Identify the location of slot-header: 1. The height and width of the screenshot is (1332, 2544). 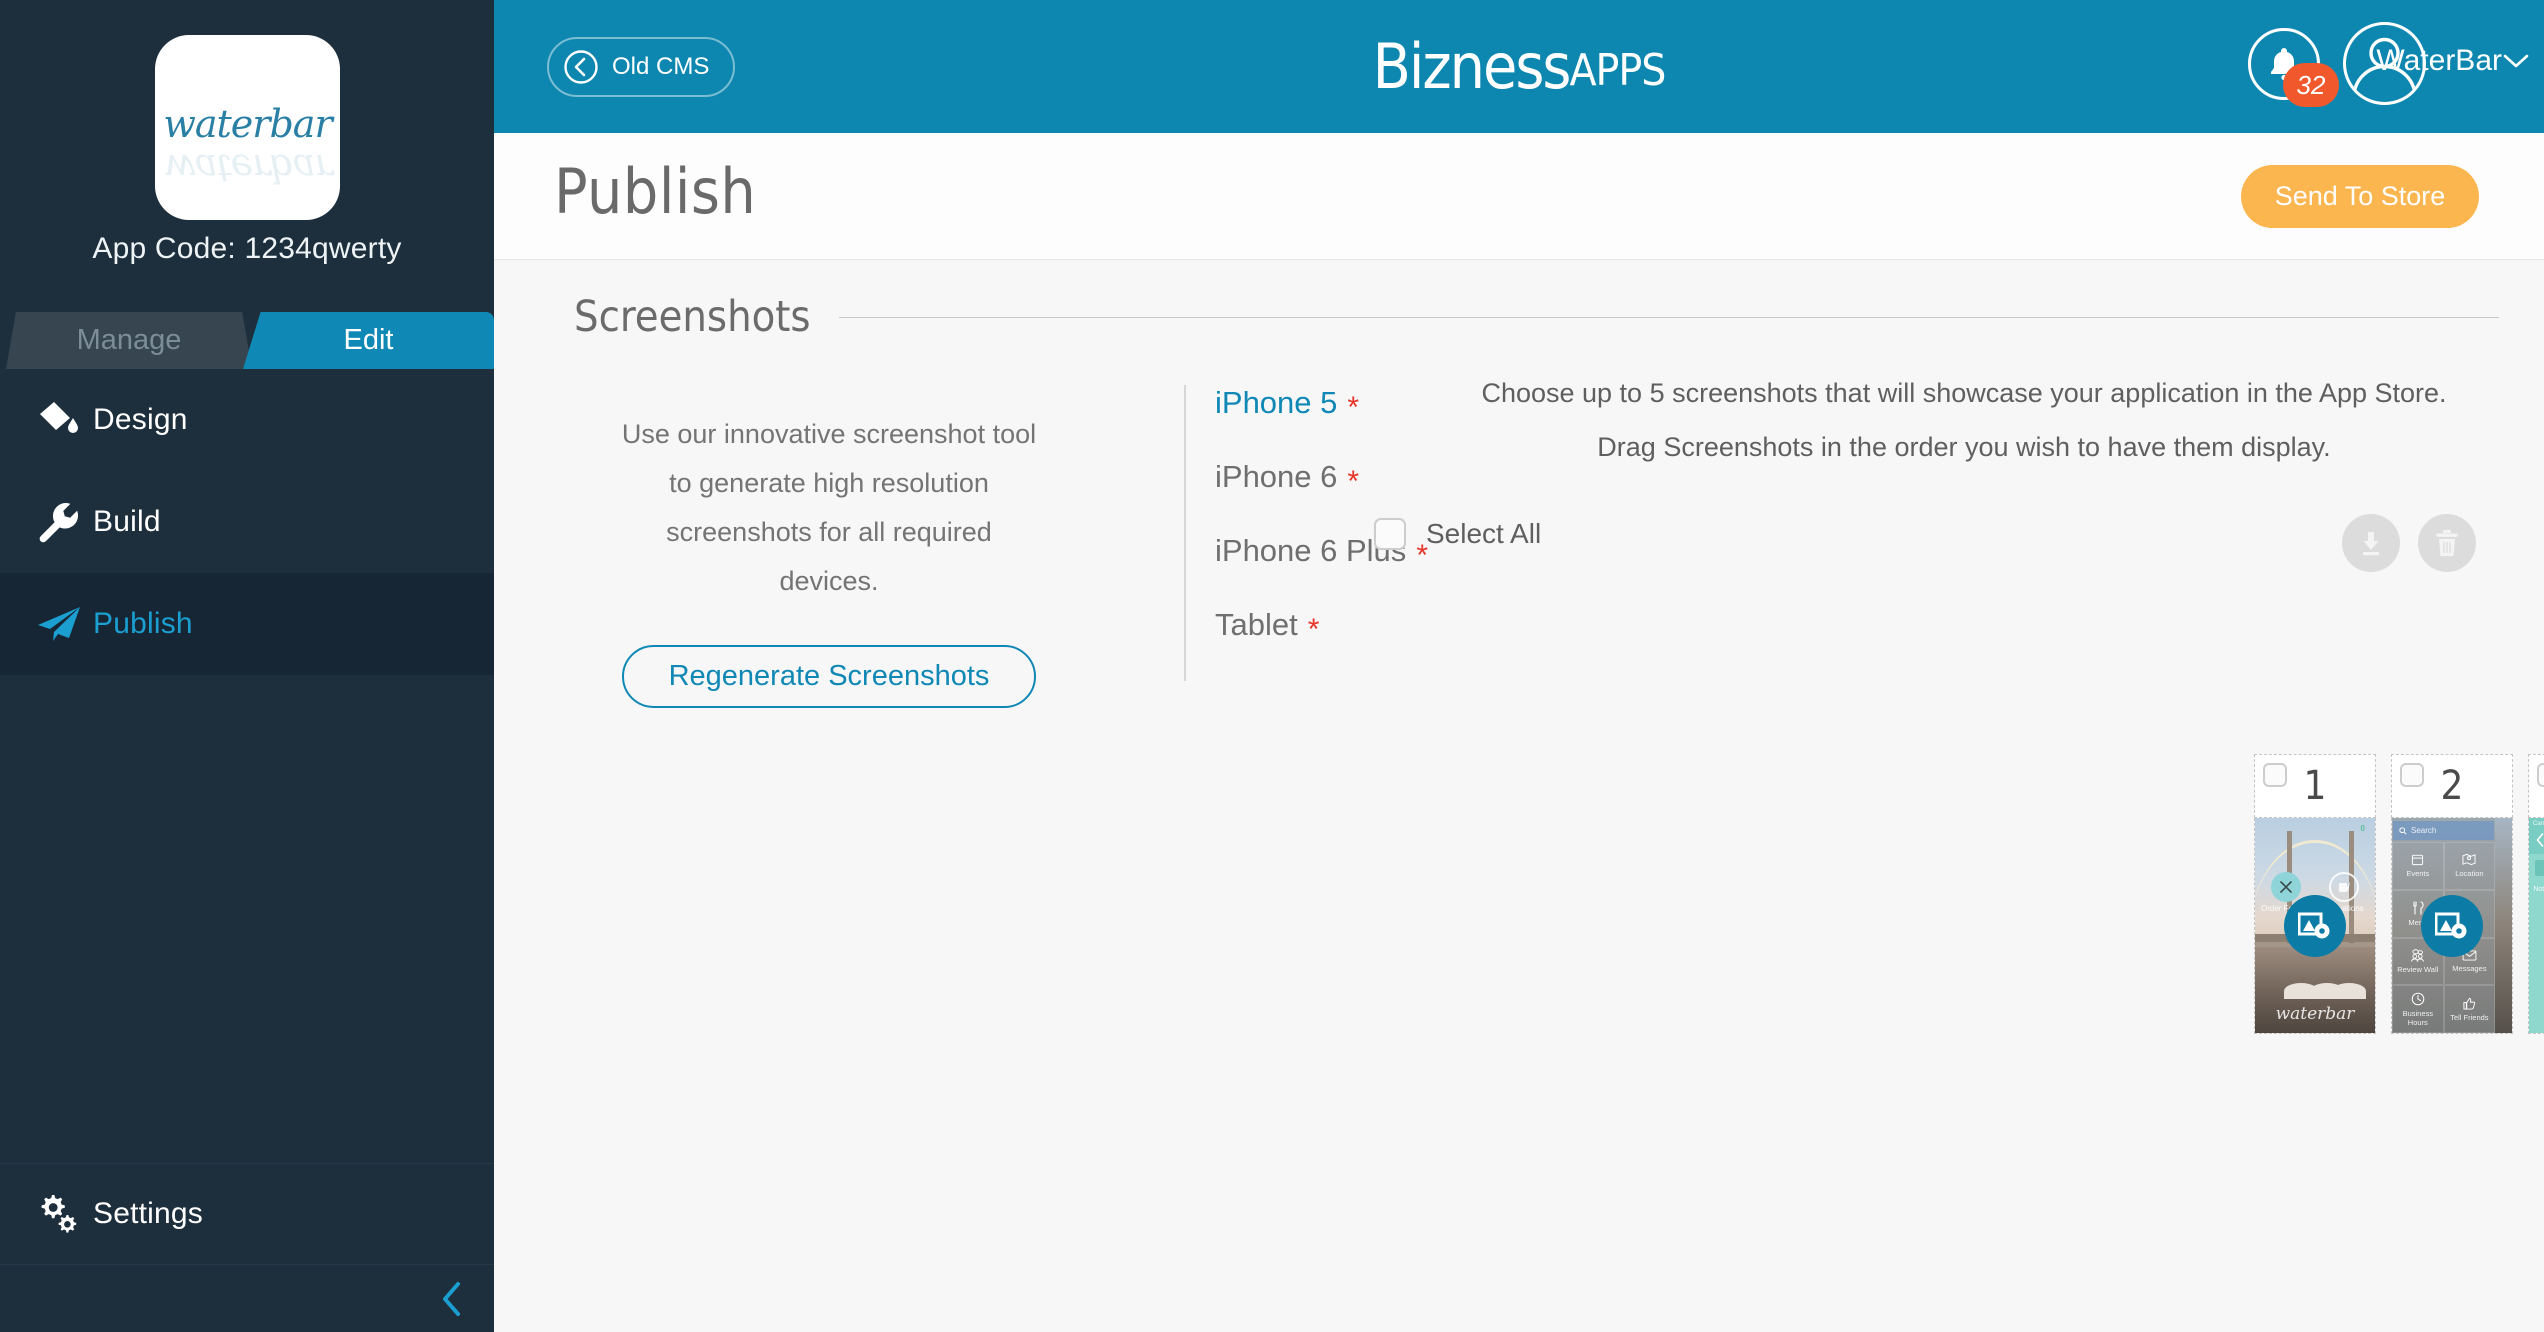
(2315, 786).